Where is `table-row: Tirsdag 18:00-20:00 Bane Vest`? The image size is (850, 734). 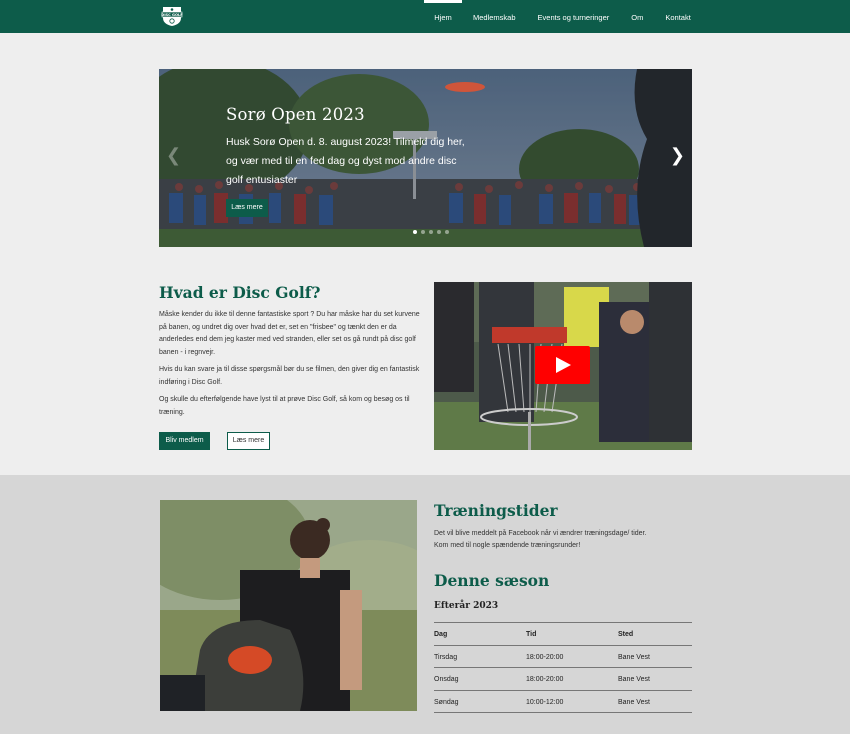
table-row: Tirsdag 18:00-20:00 Bane Vest is located at coordinates (563, 657).